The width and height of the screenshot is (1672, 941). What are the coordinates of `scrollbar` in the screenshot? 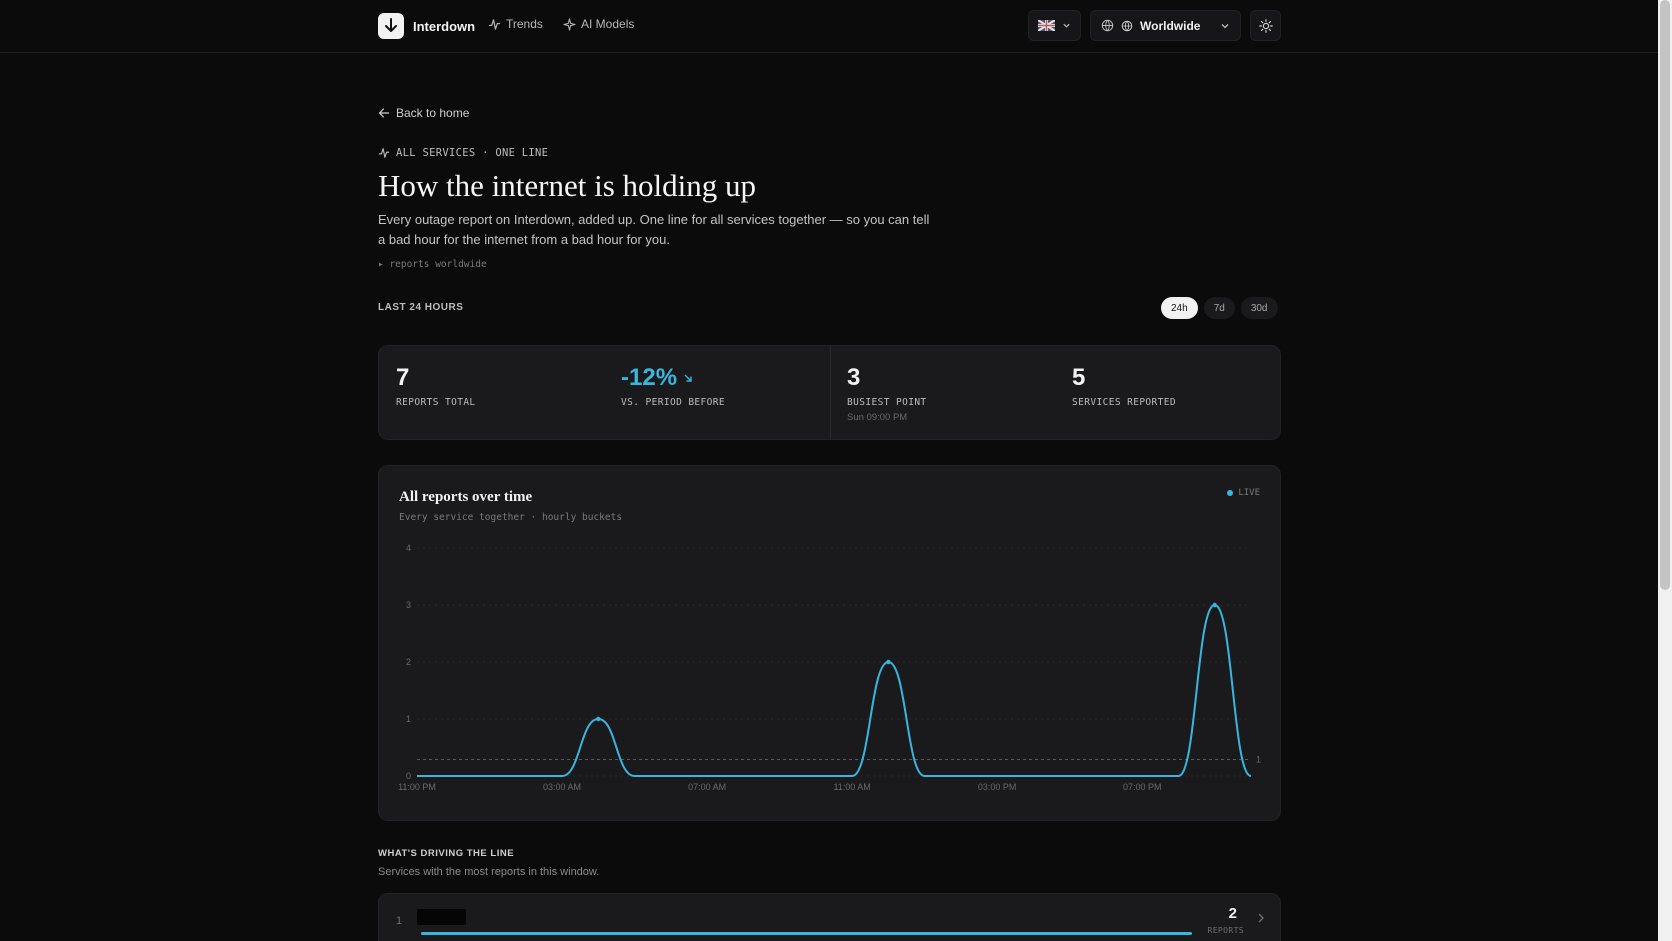 It's located at (1665, 470).